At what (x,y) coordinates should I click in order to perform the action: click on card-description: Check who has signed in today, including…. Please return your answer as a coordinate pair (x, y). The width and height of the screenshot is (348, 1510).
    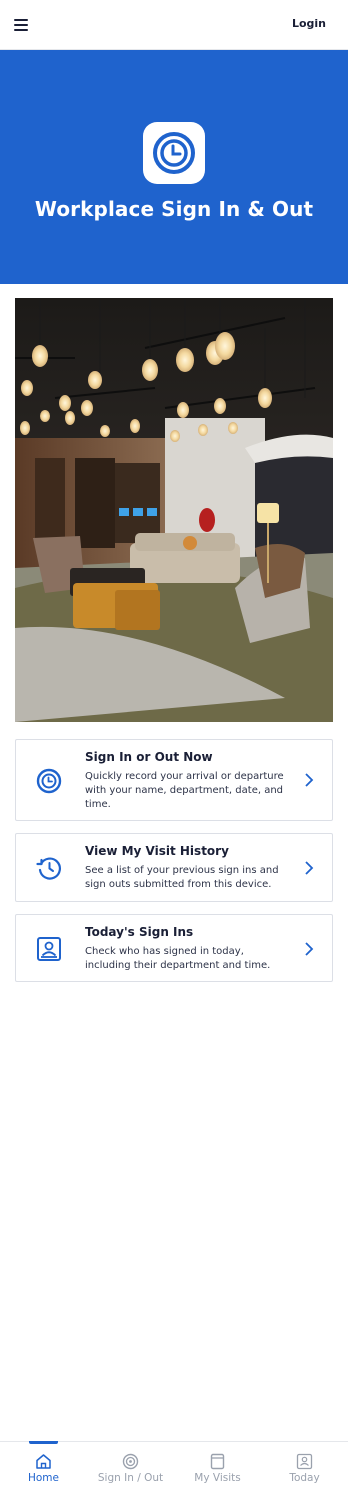
    Looking at the image, I should click on (178, 958).